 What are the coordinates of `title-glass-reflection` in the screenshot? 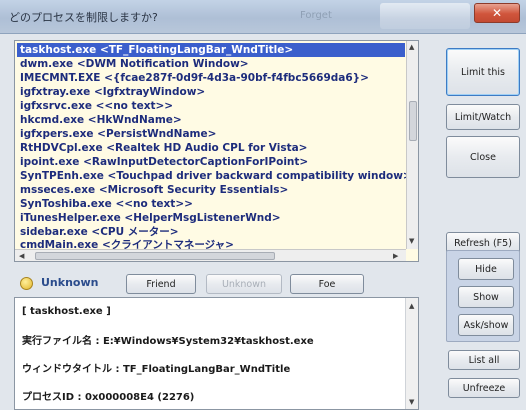 It's located at (425, 16).